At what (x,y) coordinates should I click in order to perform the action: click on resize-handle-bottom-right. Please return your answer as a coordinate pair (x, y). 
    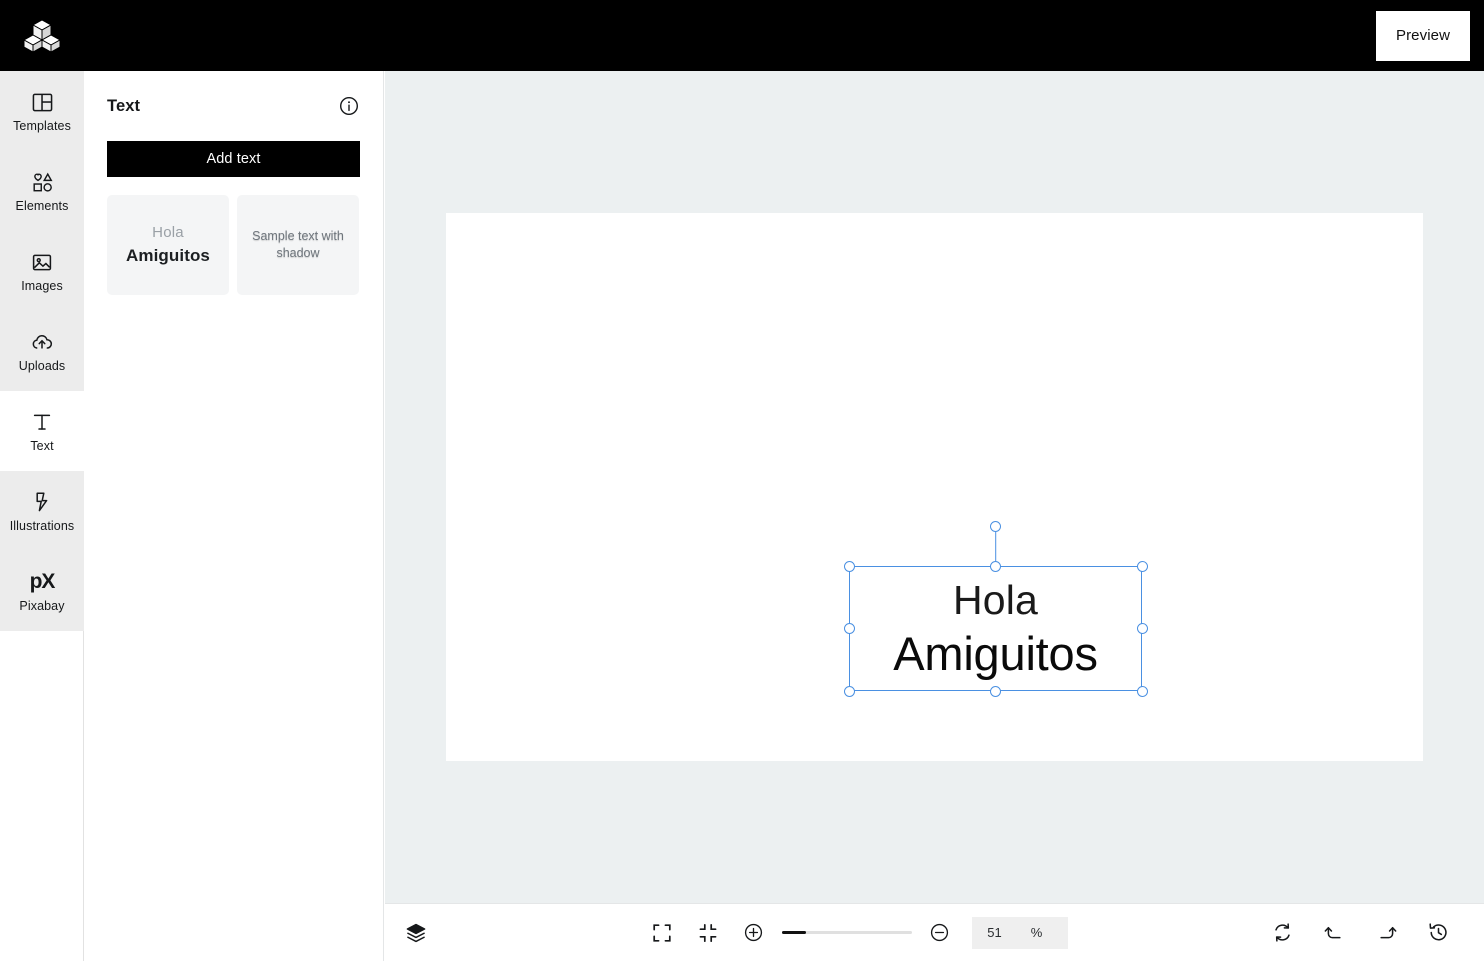
    Looking at the image, I should click on (1142, 691).